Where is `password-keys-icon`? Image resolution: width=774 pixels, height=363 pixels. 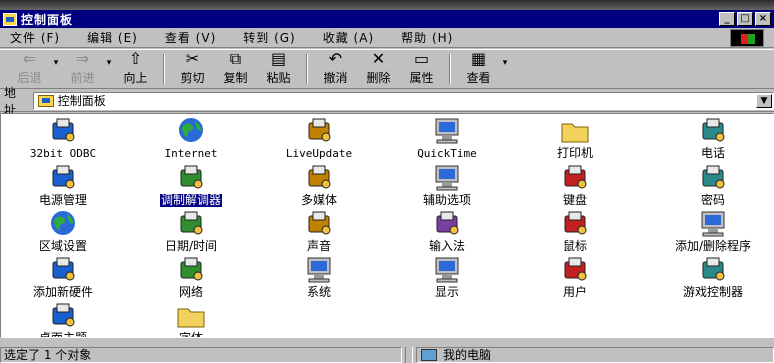 password-keys-icon is located at coordinates (713, 177).